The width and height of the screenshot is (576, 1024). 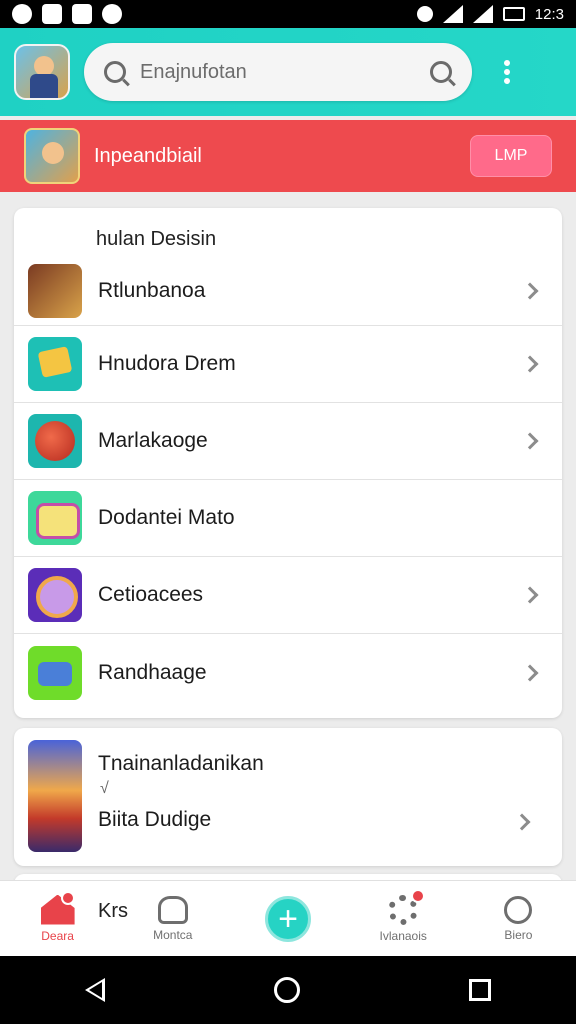 I want to click on nav-settings: Ivlanaois, so click(x=403, y=918).